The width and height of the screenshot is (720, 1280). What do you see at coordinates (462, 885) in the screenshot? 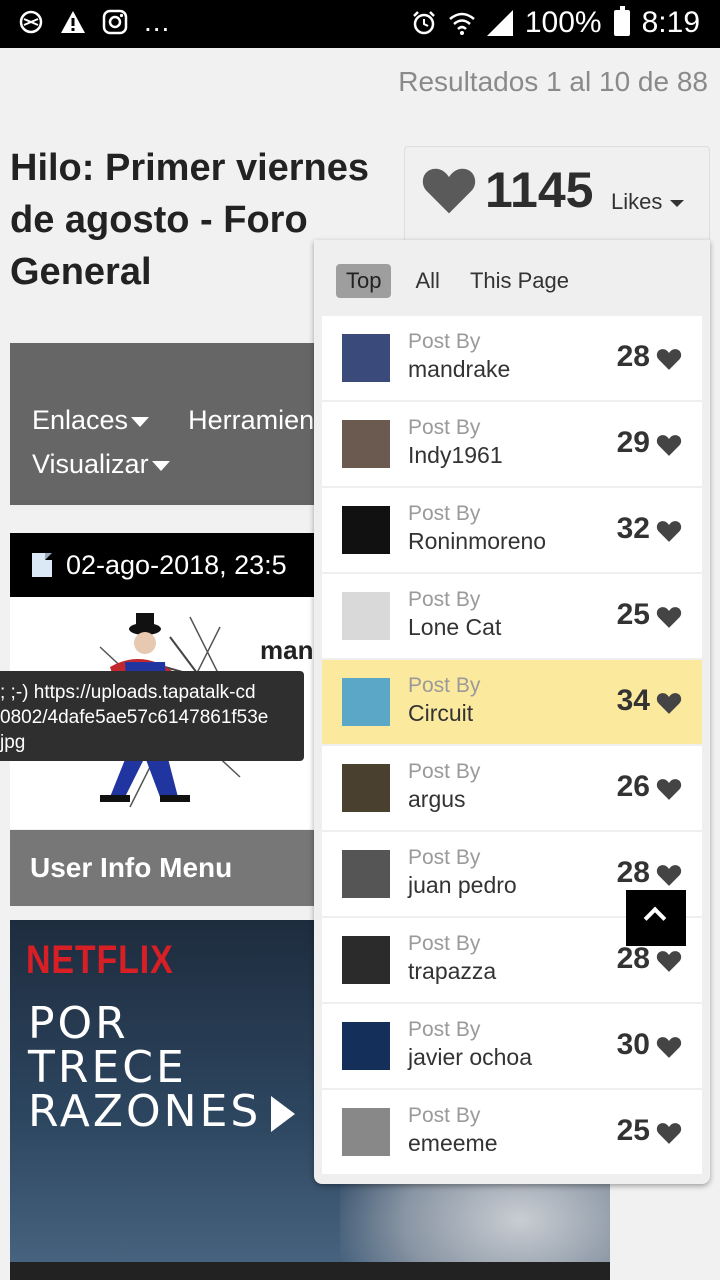
I see `username: juan pedro` at bounding box center [462, 885].